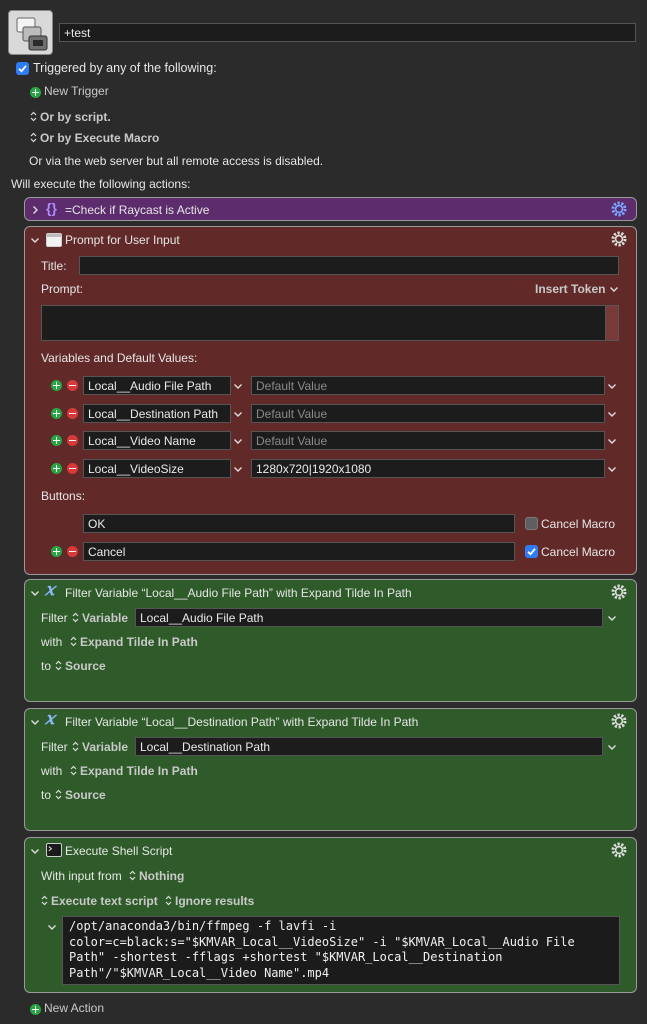  Describe the element at coordinates (612, 323) in the screenshot. I see `prompt-resize-strip` at that location.